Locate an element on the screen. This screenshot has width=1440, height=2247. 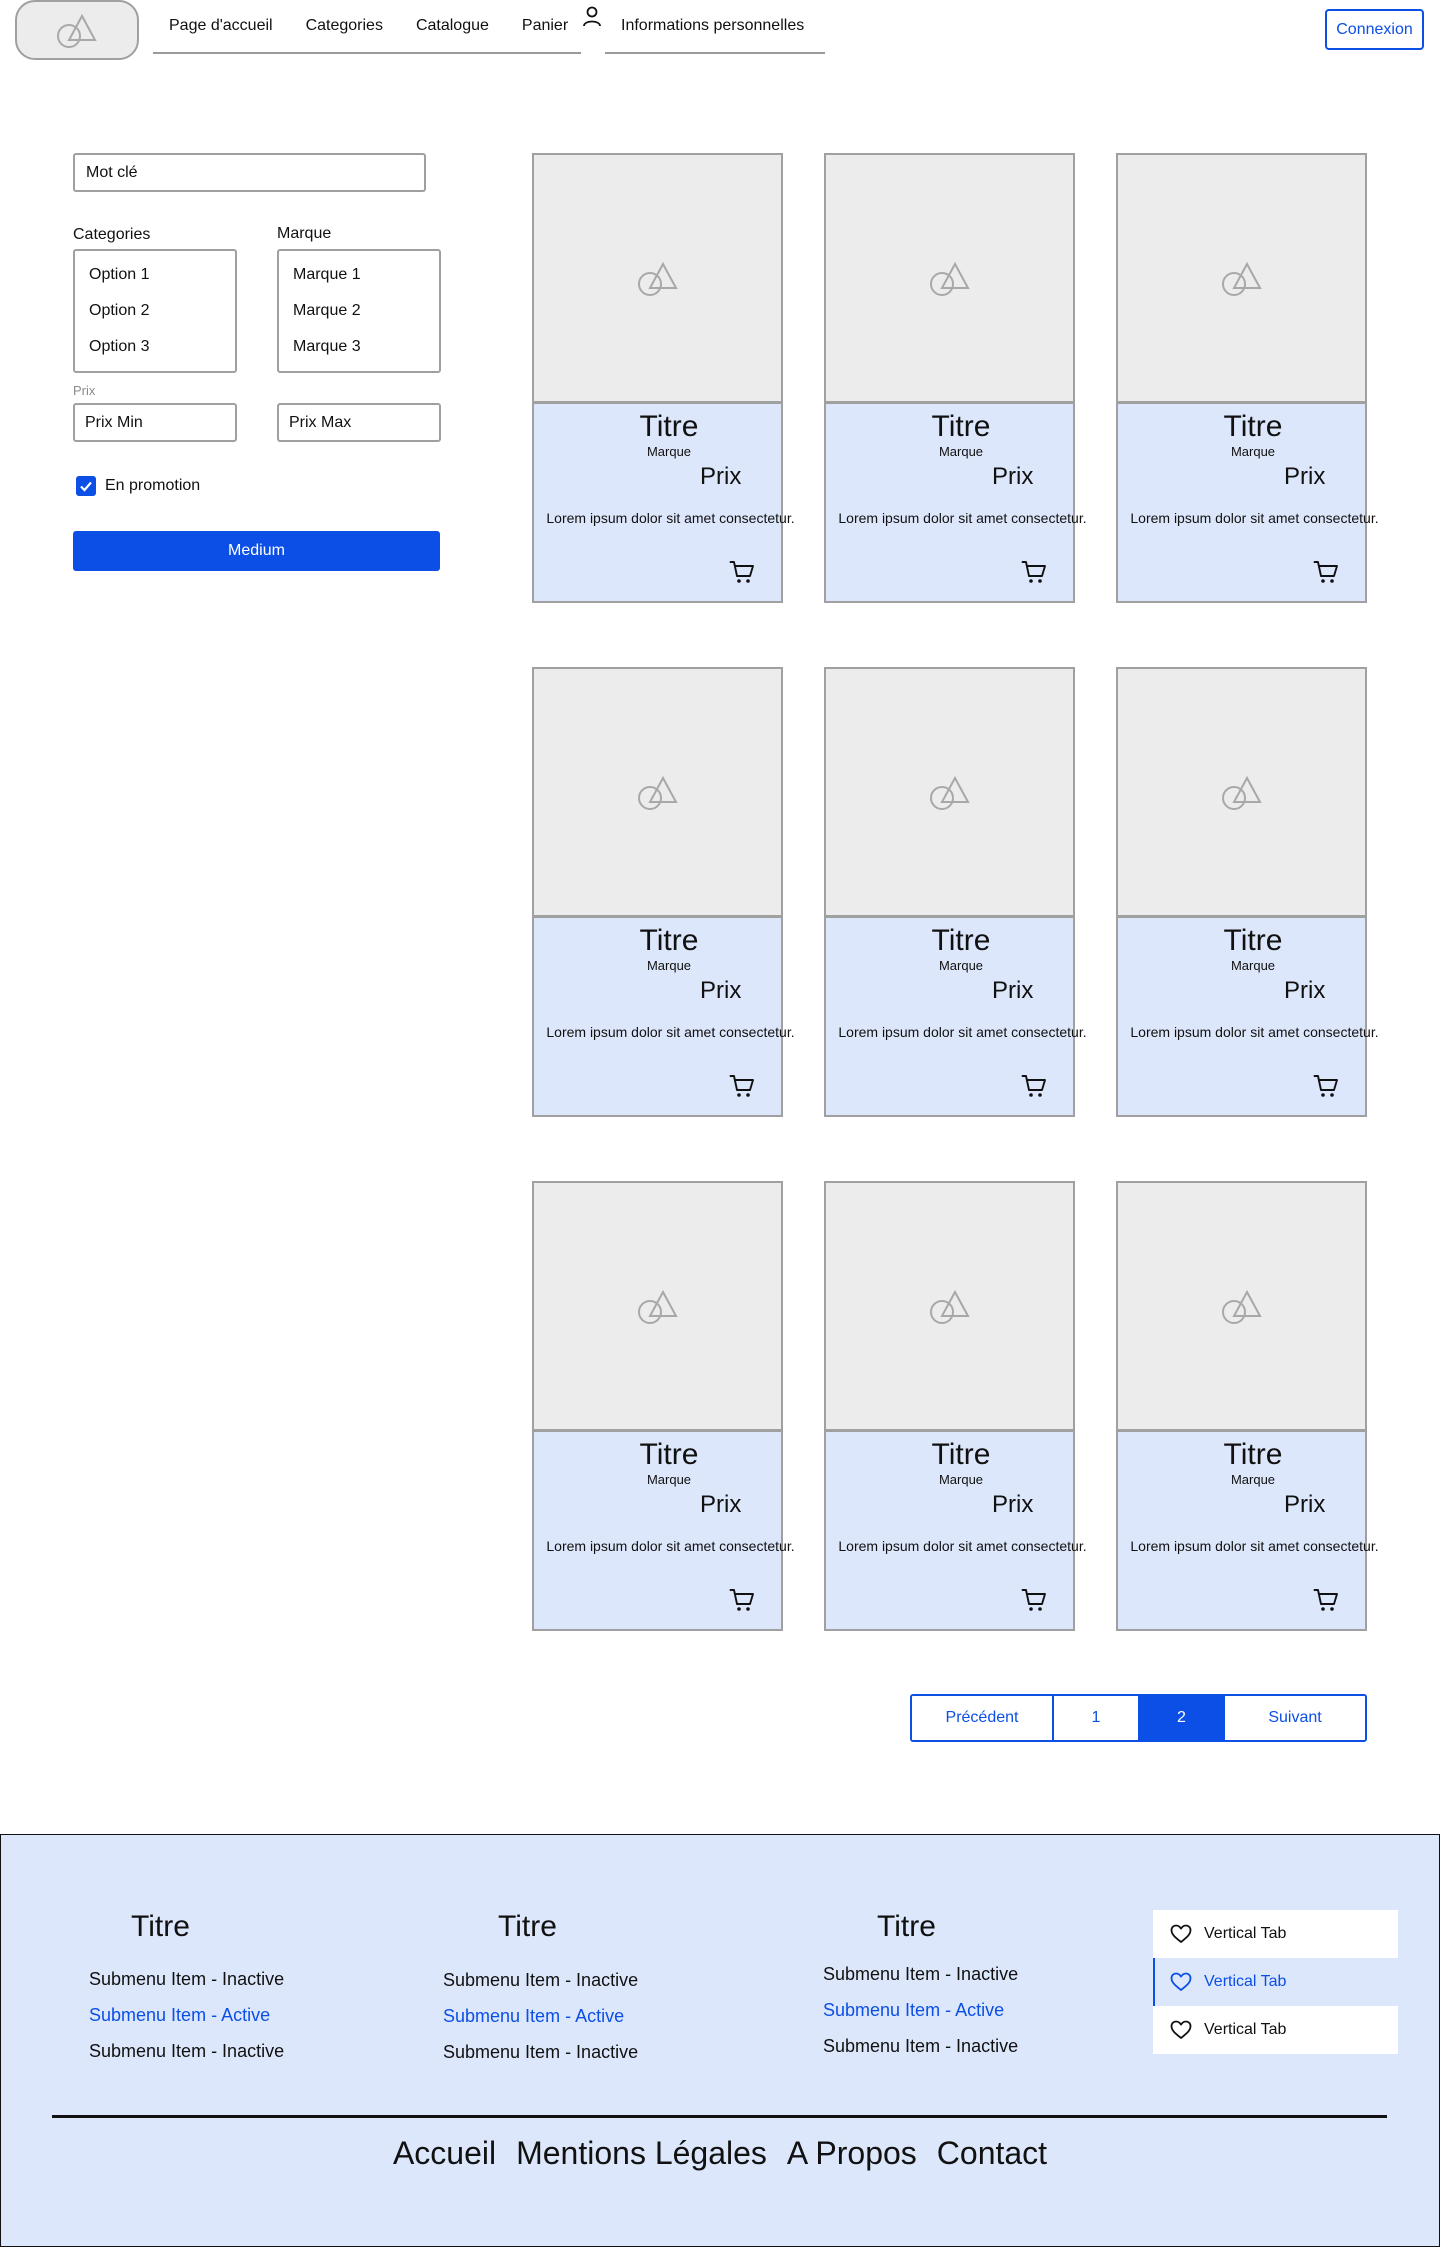
footer-column-title: Titre is located at coordinates (906, 1926).